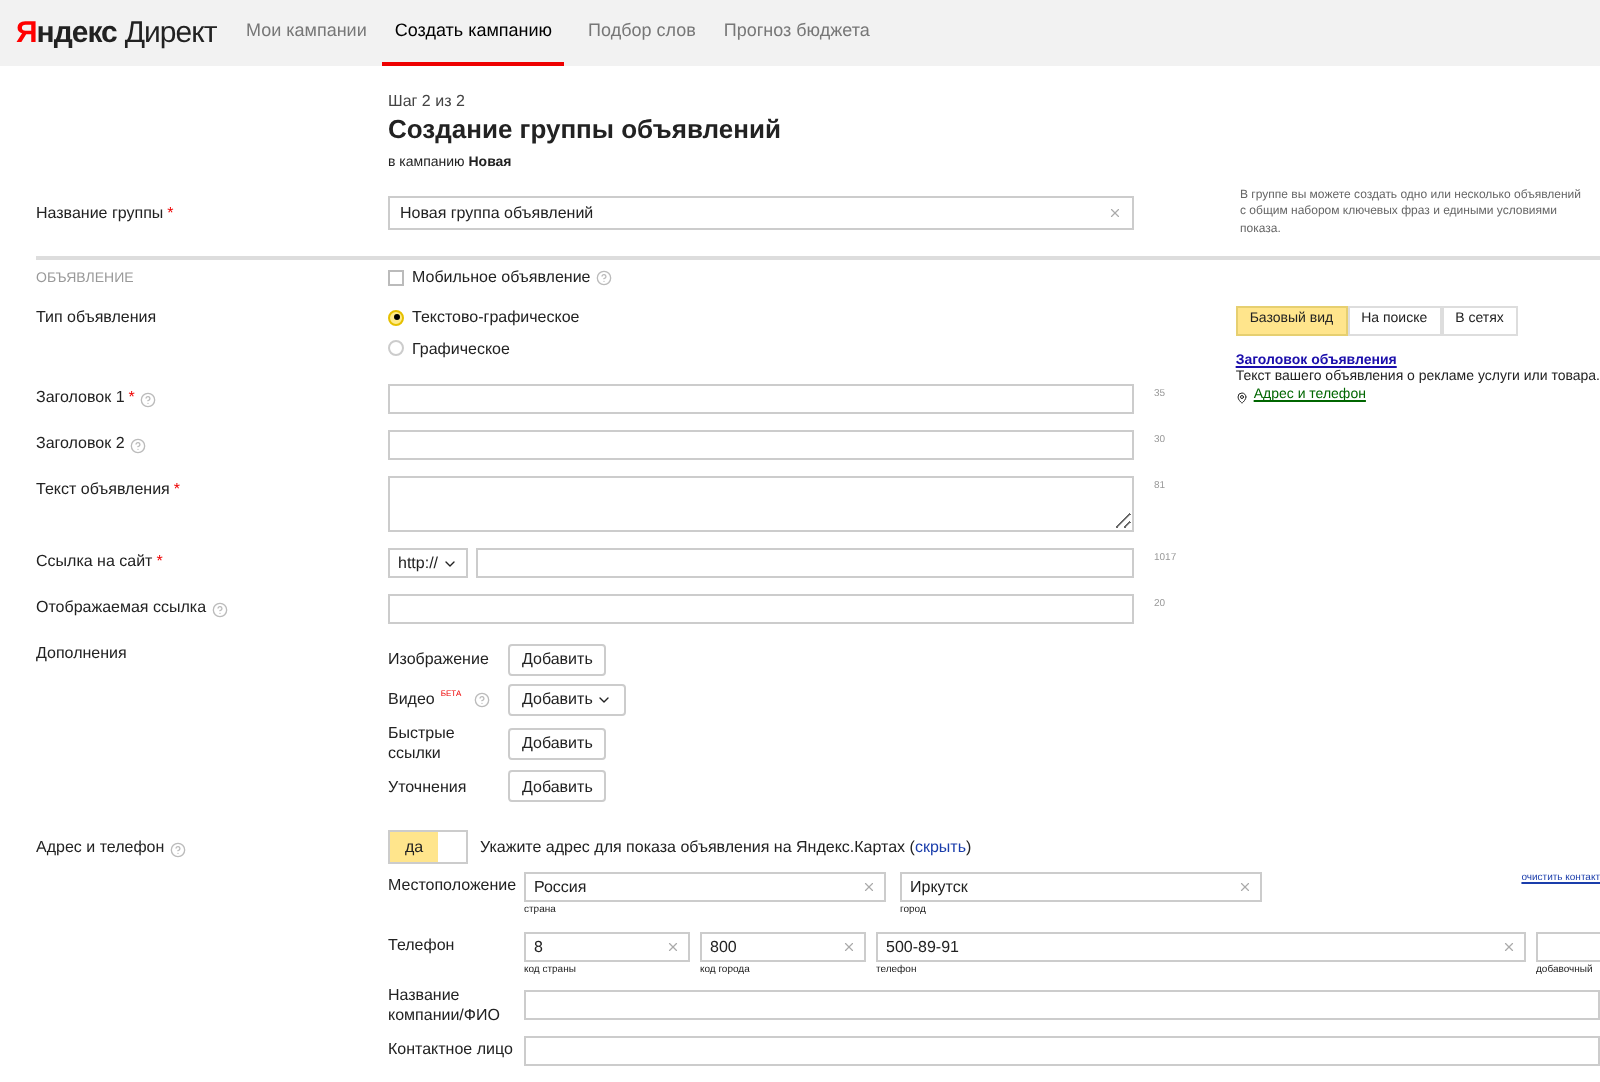 This screenshot has width=1600, height=1082. I want to click on field-label: Дополнения, so click(81, 654).